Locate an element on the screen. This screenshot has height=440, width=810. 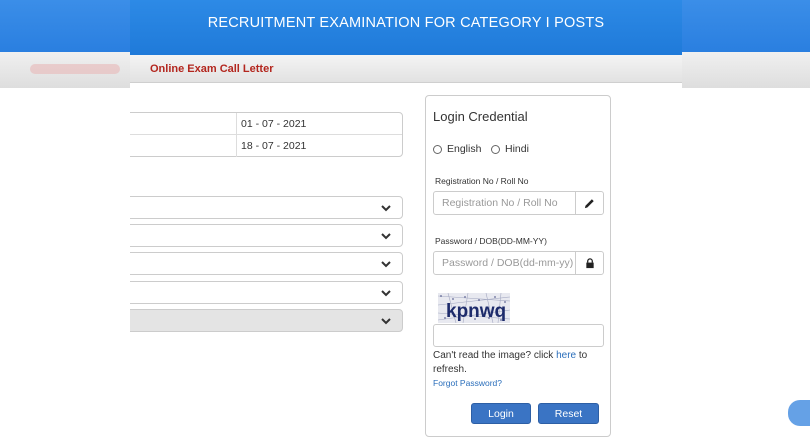
captcha-image: kpnwq is located at coordinates (474, 308).